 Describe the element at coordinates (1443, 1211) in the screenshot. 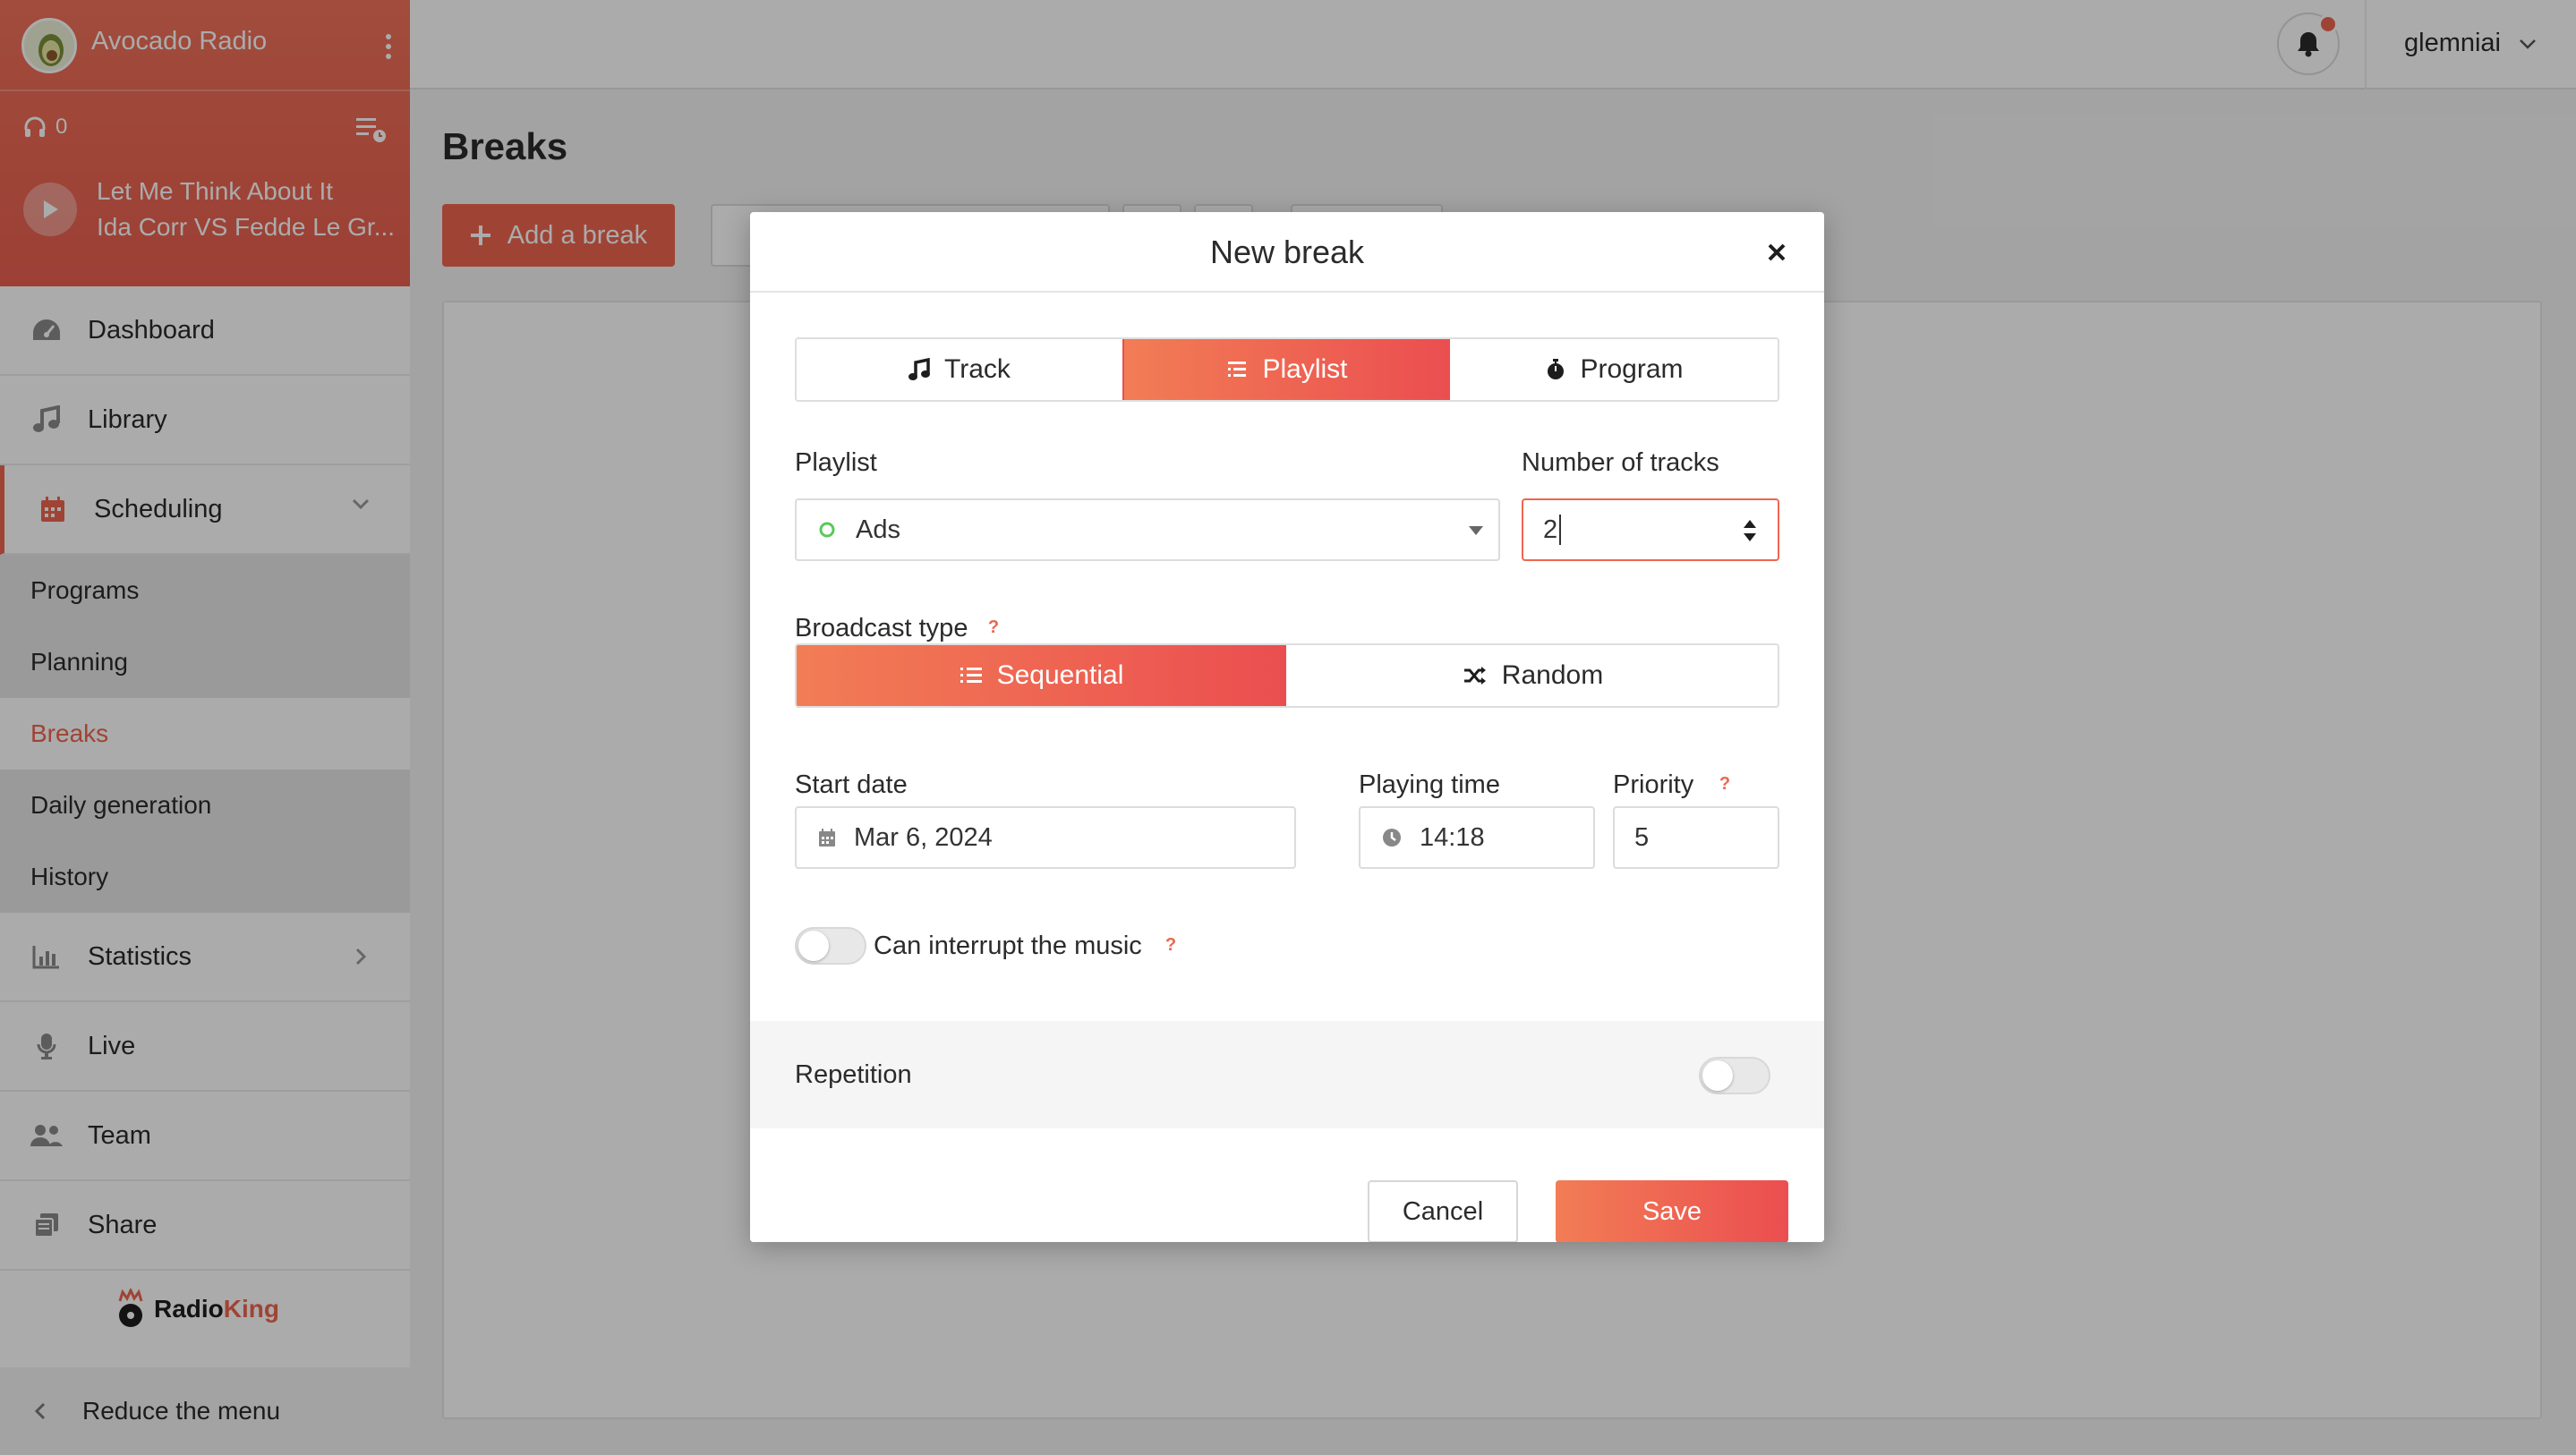

I see `cancel-button: Cancel` at that location.